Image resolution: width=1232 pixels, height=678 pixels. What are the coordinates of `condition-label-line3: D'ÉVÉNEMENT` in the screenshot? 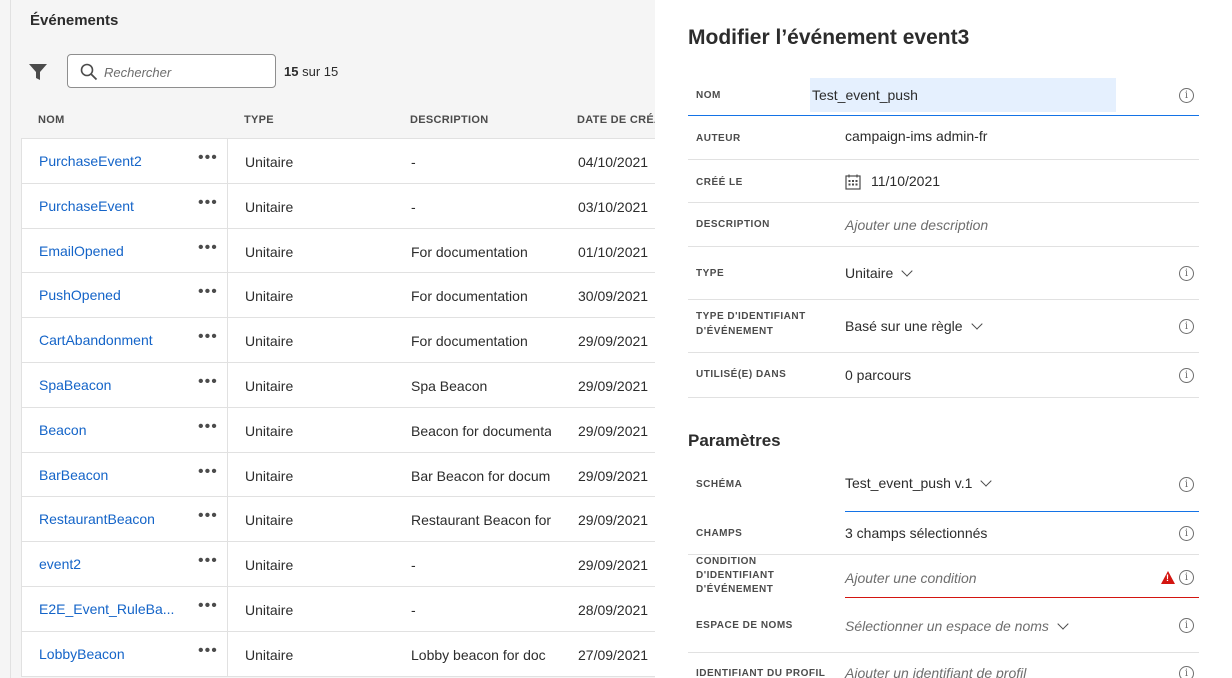 It's located at (735, 589).